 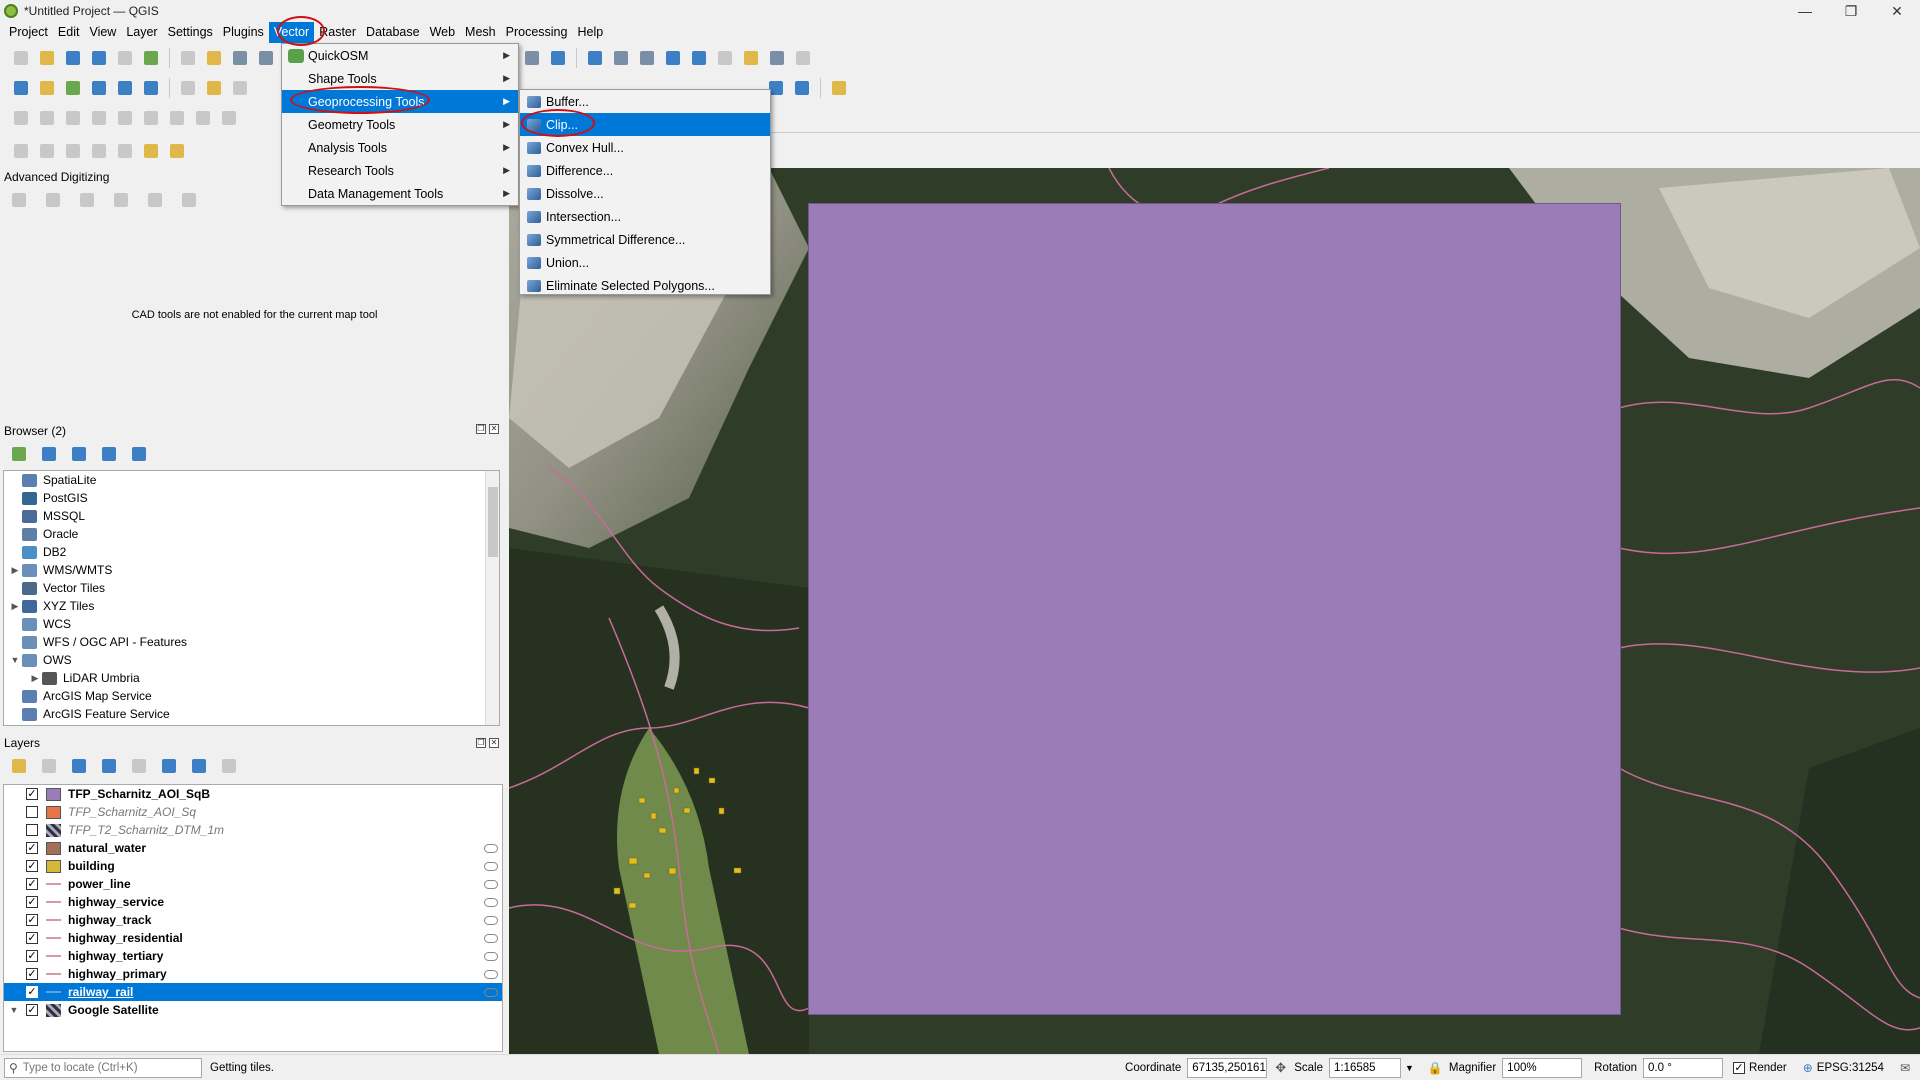 I want to click on cut-features-icon, so click(x=125, y=118).